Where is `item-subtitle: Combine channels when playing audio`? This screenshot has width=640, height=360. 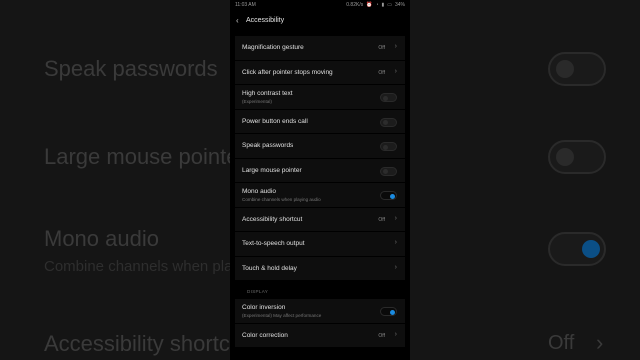
item-subtitle: Combine channels when playing audio is located at coordinates (281, 199).